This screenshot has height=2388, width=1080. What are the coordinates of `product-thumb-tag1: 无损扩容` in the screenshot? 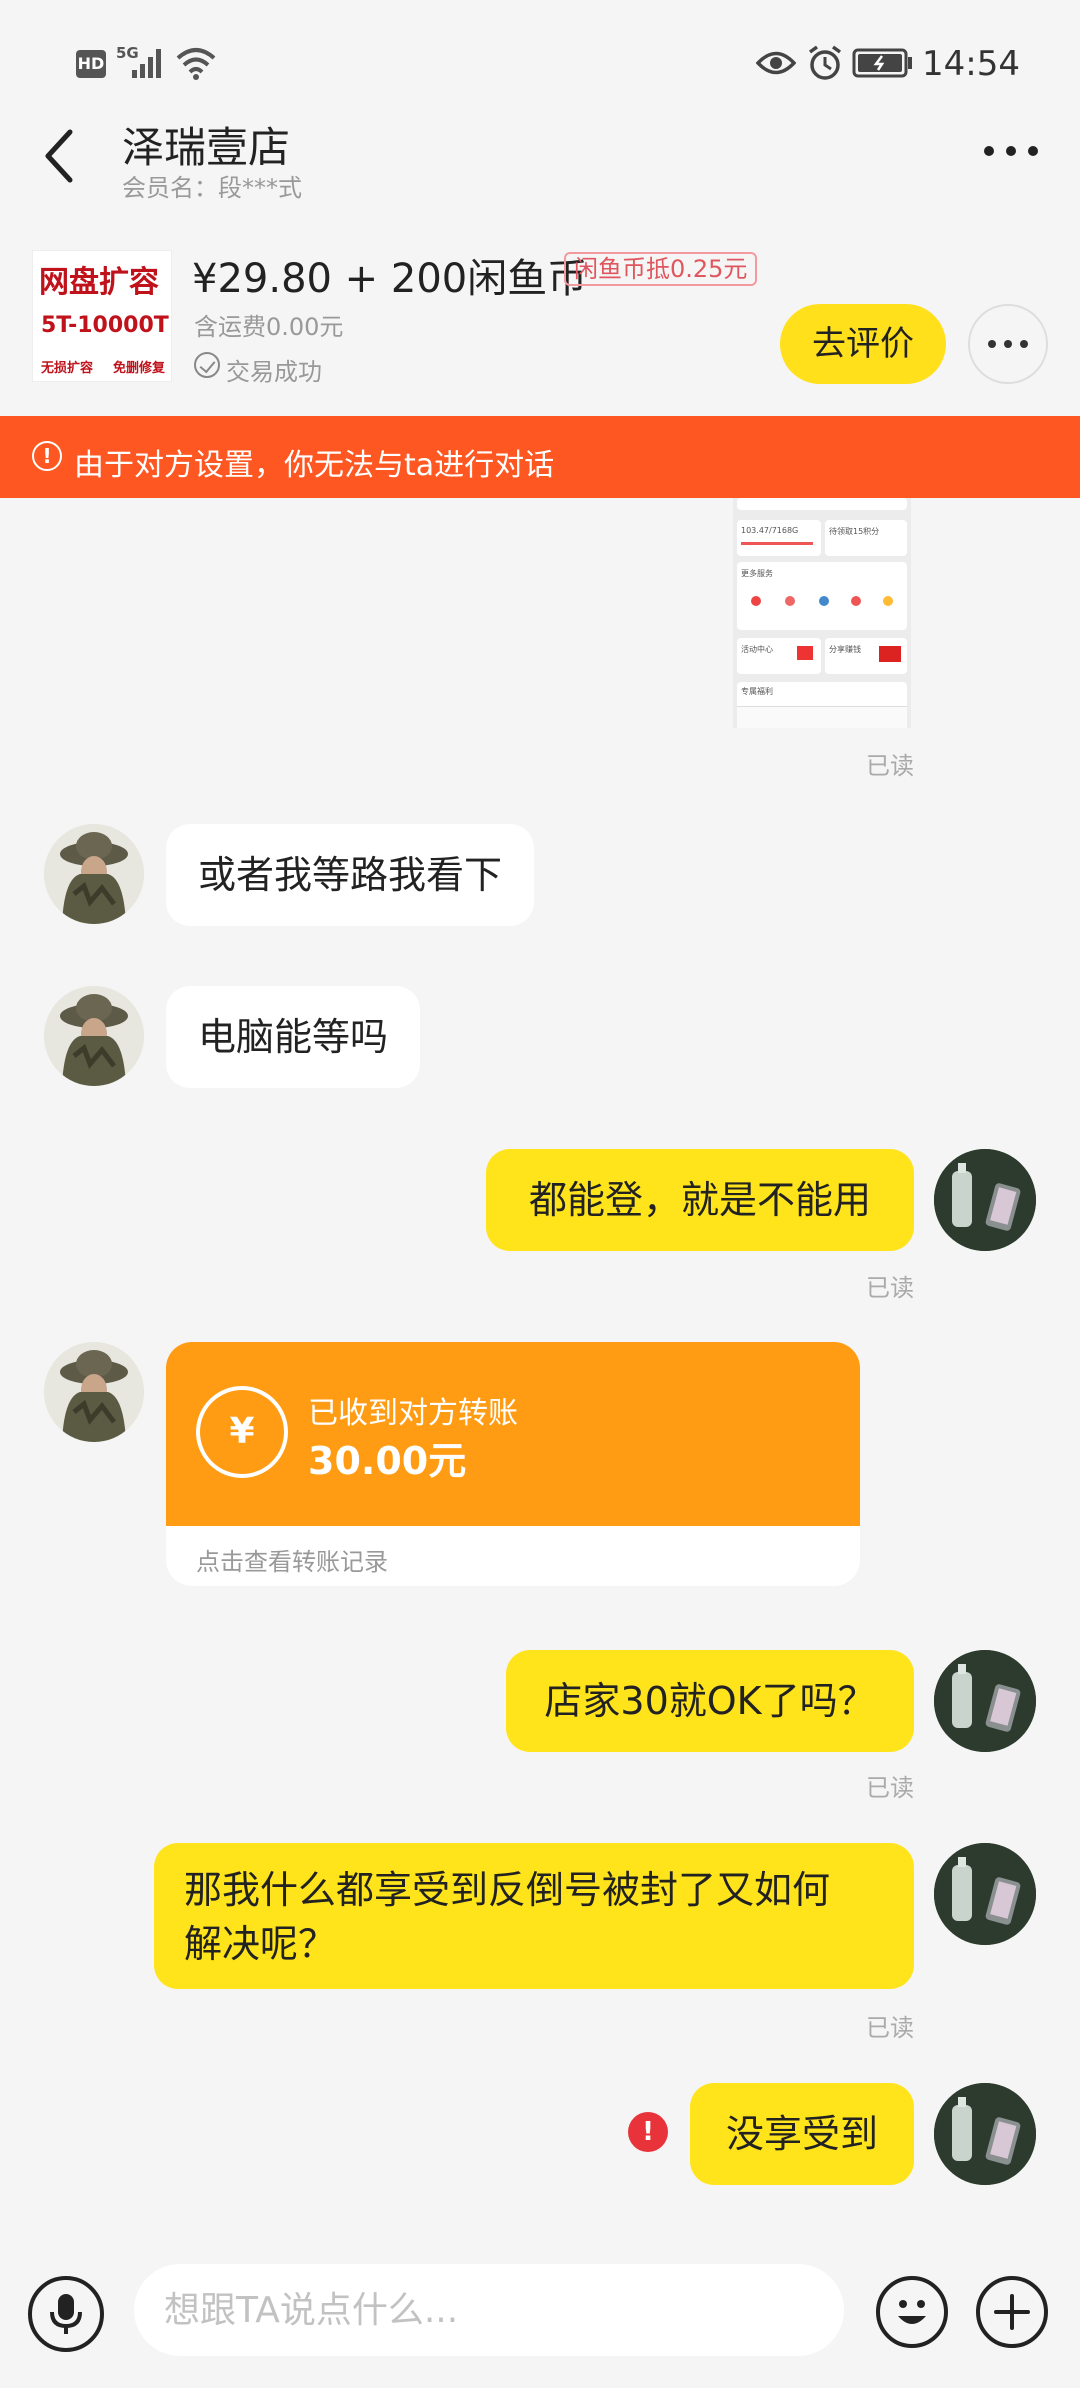 It's located at (67, 368).